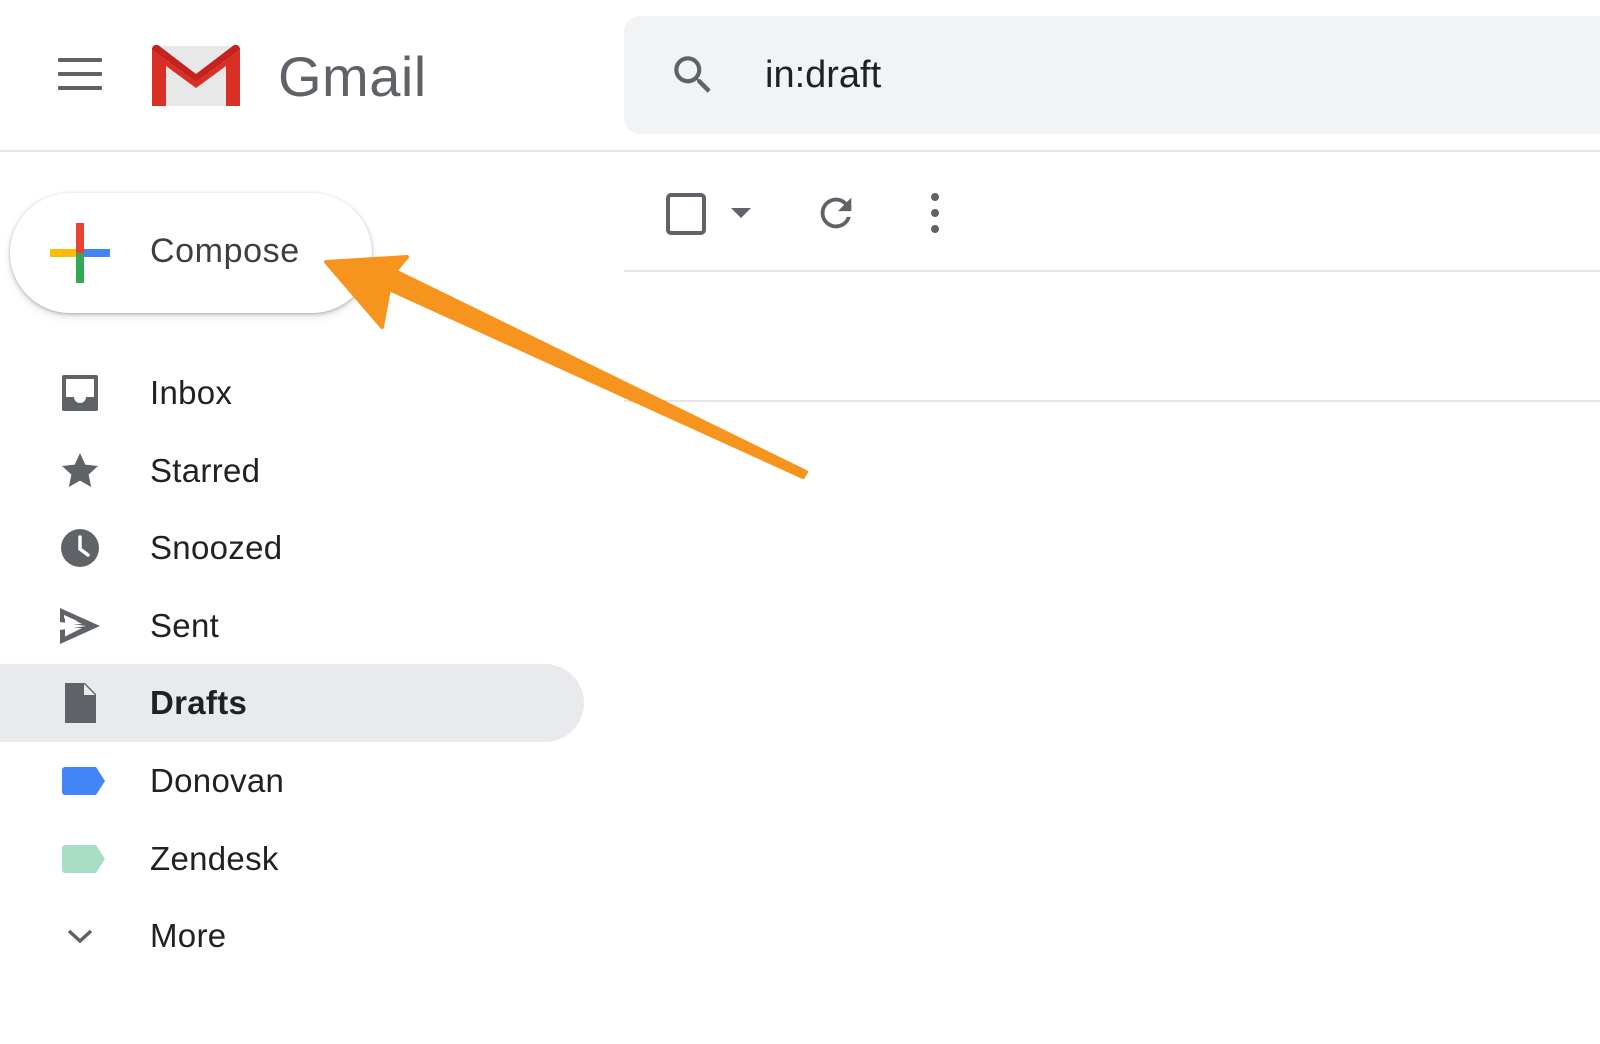  I want to click on header: Gmail in:draft, so click(800, 76).